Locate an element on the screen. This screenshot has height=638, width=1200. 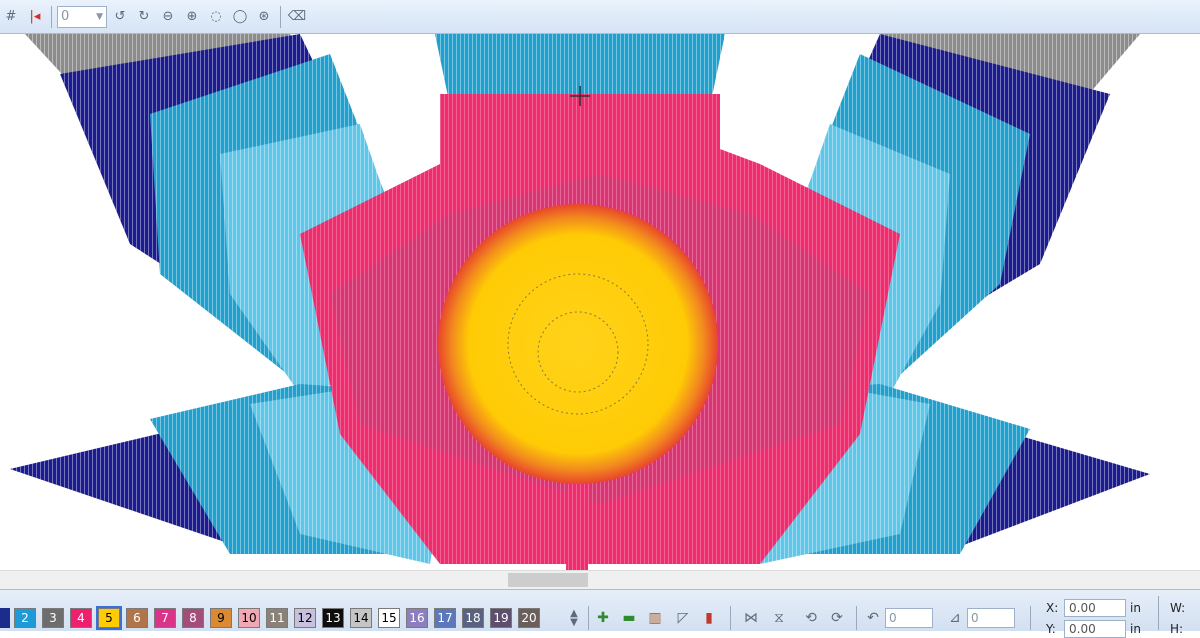
color-swatch-6: 6 is located at coordinates (137, 618).